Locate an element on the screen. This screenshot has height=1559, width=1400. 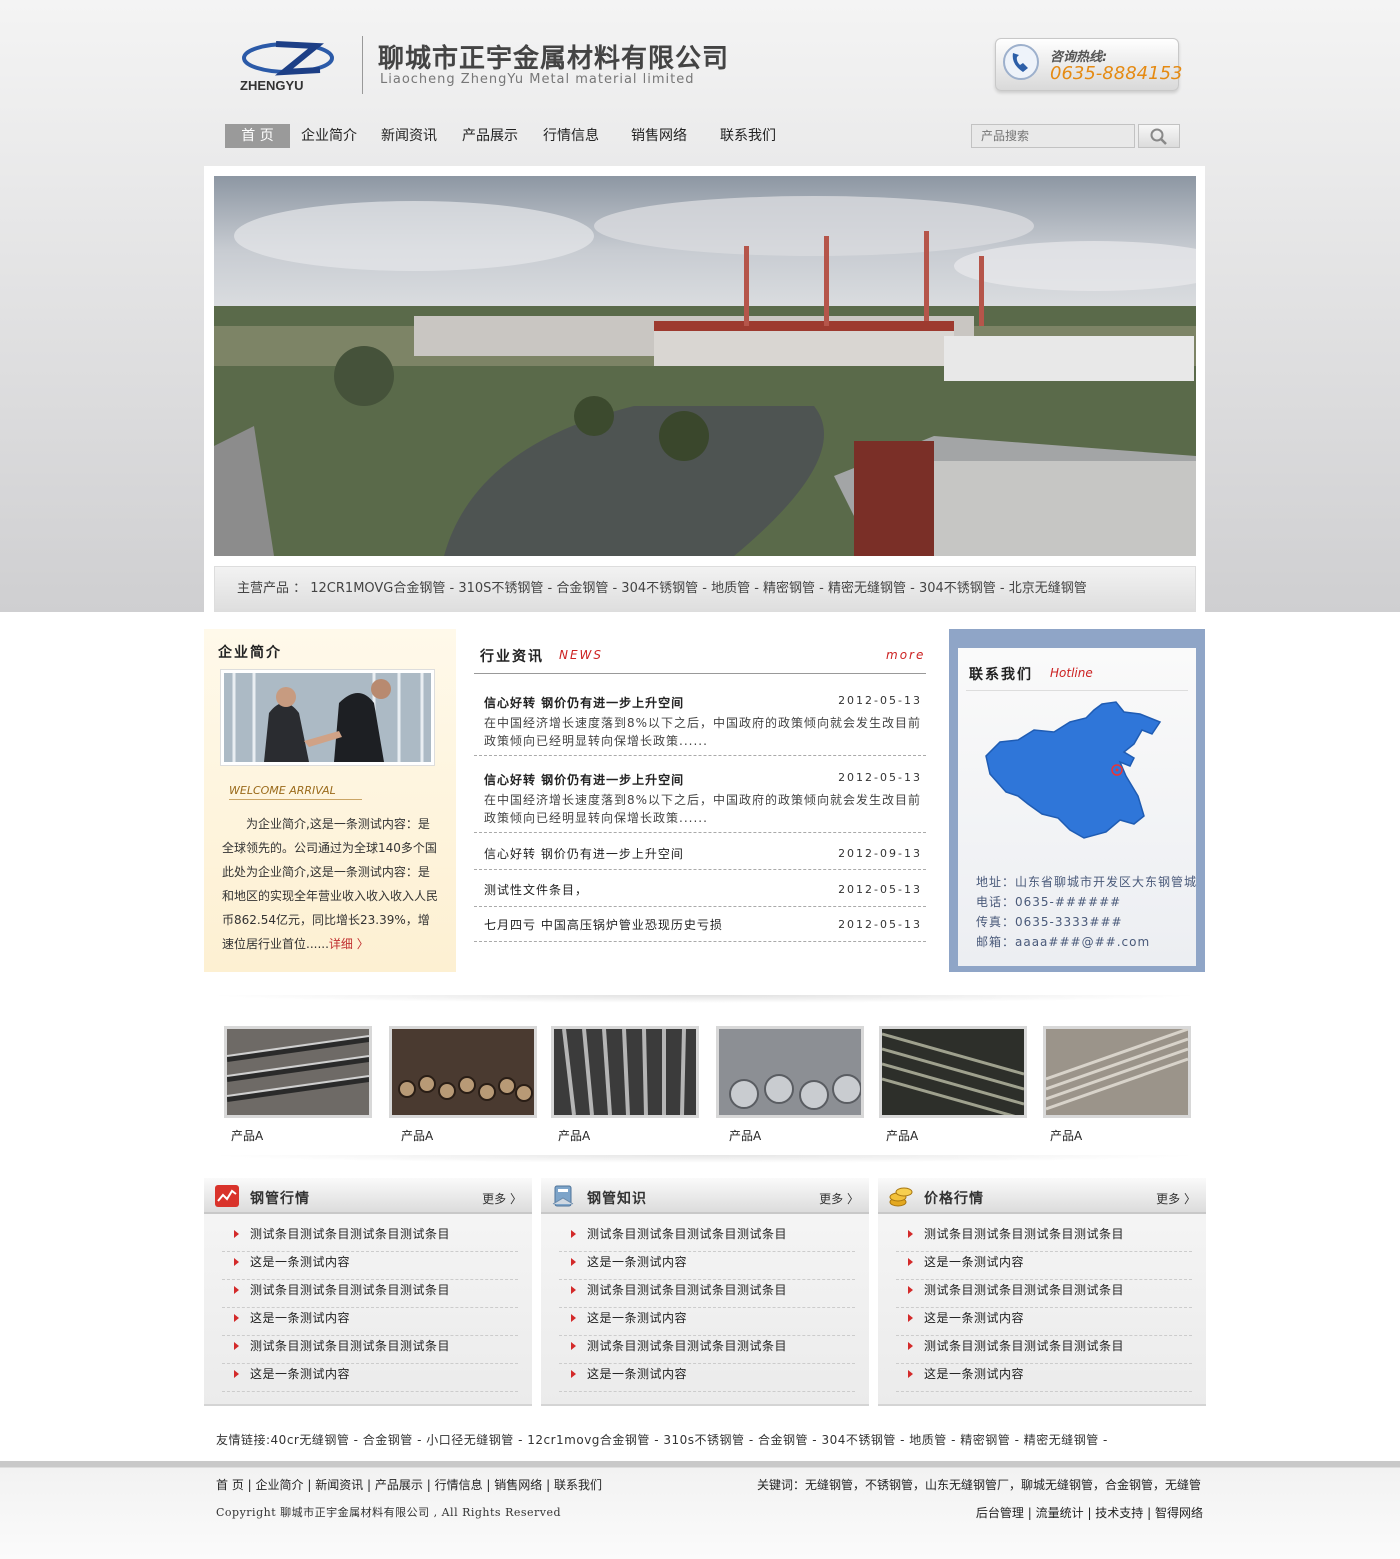
nav-home: 首 页 is located at coordinates (257, 136).